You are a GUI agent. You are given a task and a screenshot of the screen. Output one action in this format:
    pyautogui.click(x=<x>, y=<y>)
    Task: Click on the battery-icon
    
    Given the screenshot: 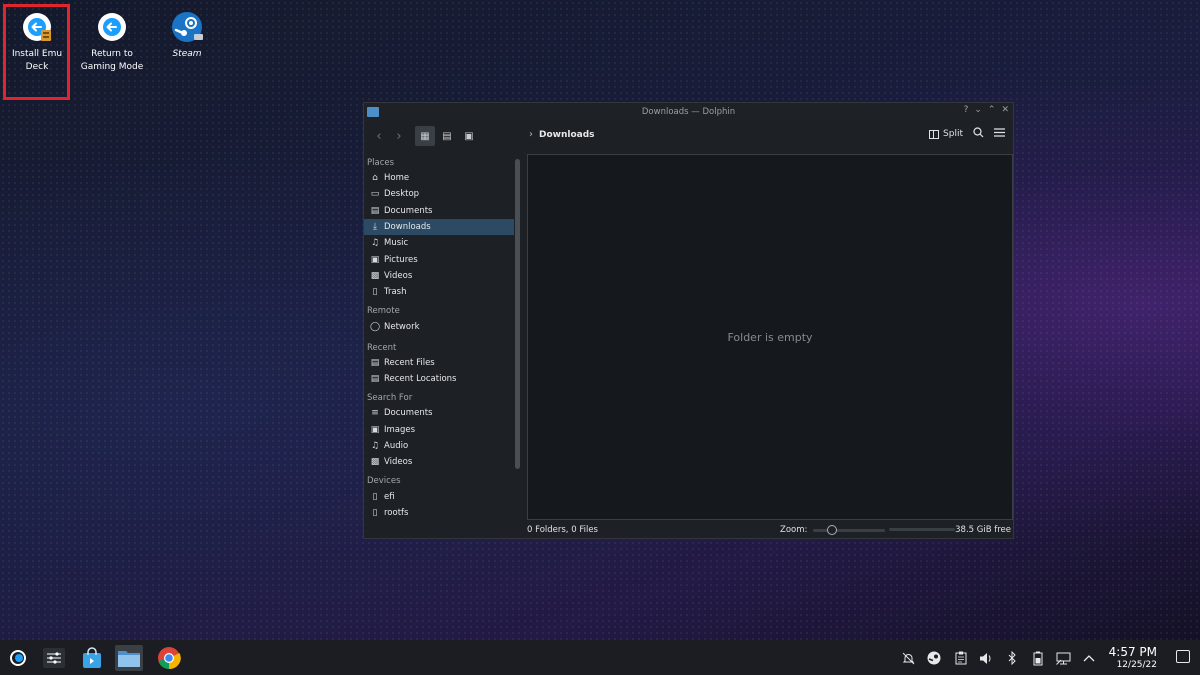 What is the action you would take?
    pyautogui.click(x=1038, y=658)
    